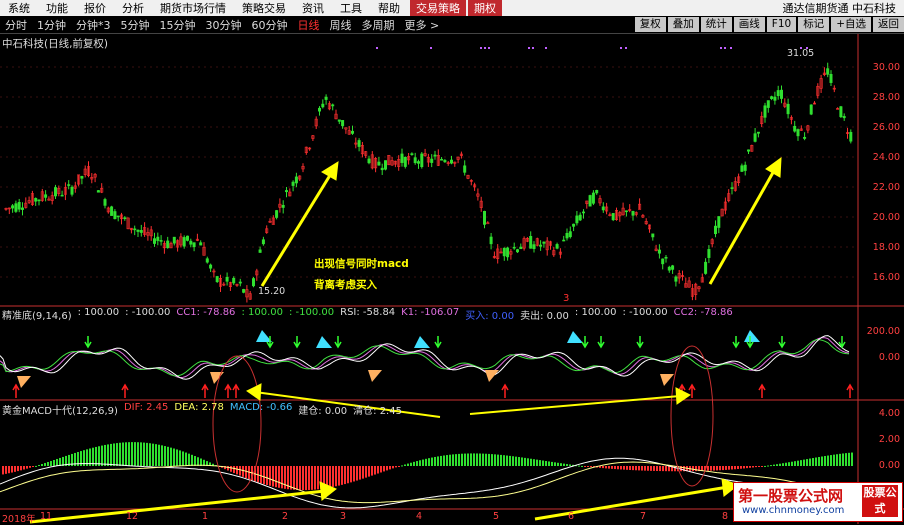 The width and height of the screenshot is (904, 525). What do you see at coordinates (781, 24) in the screenshot?
I see `f10-button: F10` at bounding box center [781, 24].